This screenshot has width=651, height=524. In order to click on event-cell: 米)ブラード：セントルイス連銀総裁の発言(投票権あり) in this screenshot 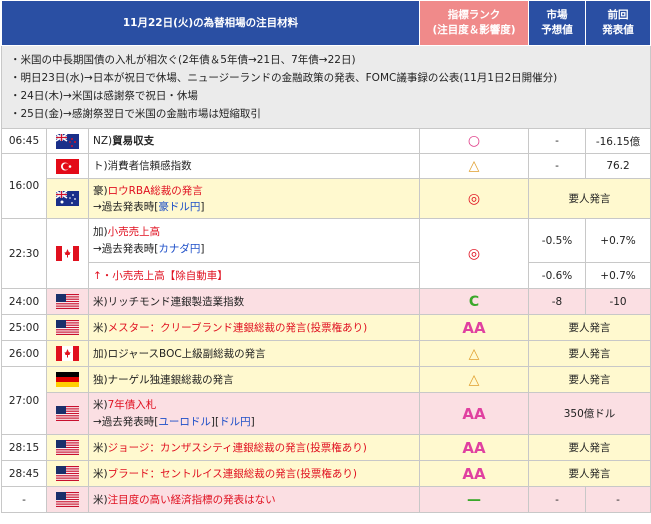, I will do `click(254, 473)`.